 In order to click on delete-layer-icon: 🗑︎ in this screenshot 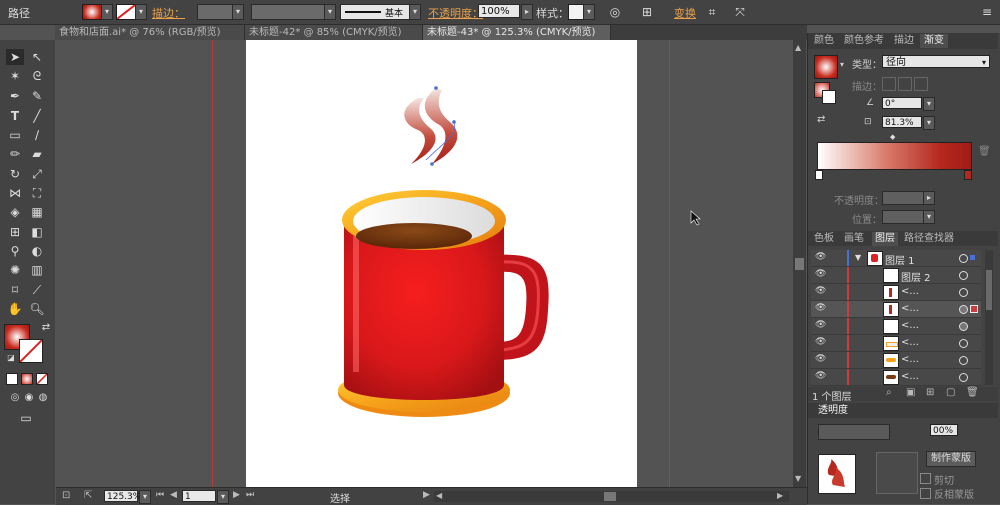, I will do `click(972, 392)`.